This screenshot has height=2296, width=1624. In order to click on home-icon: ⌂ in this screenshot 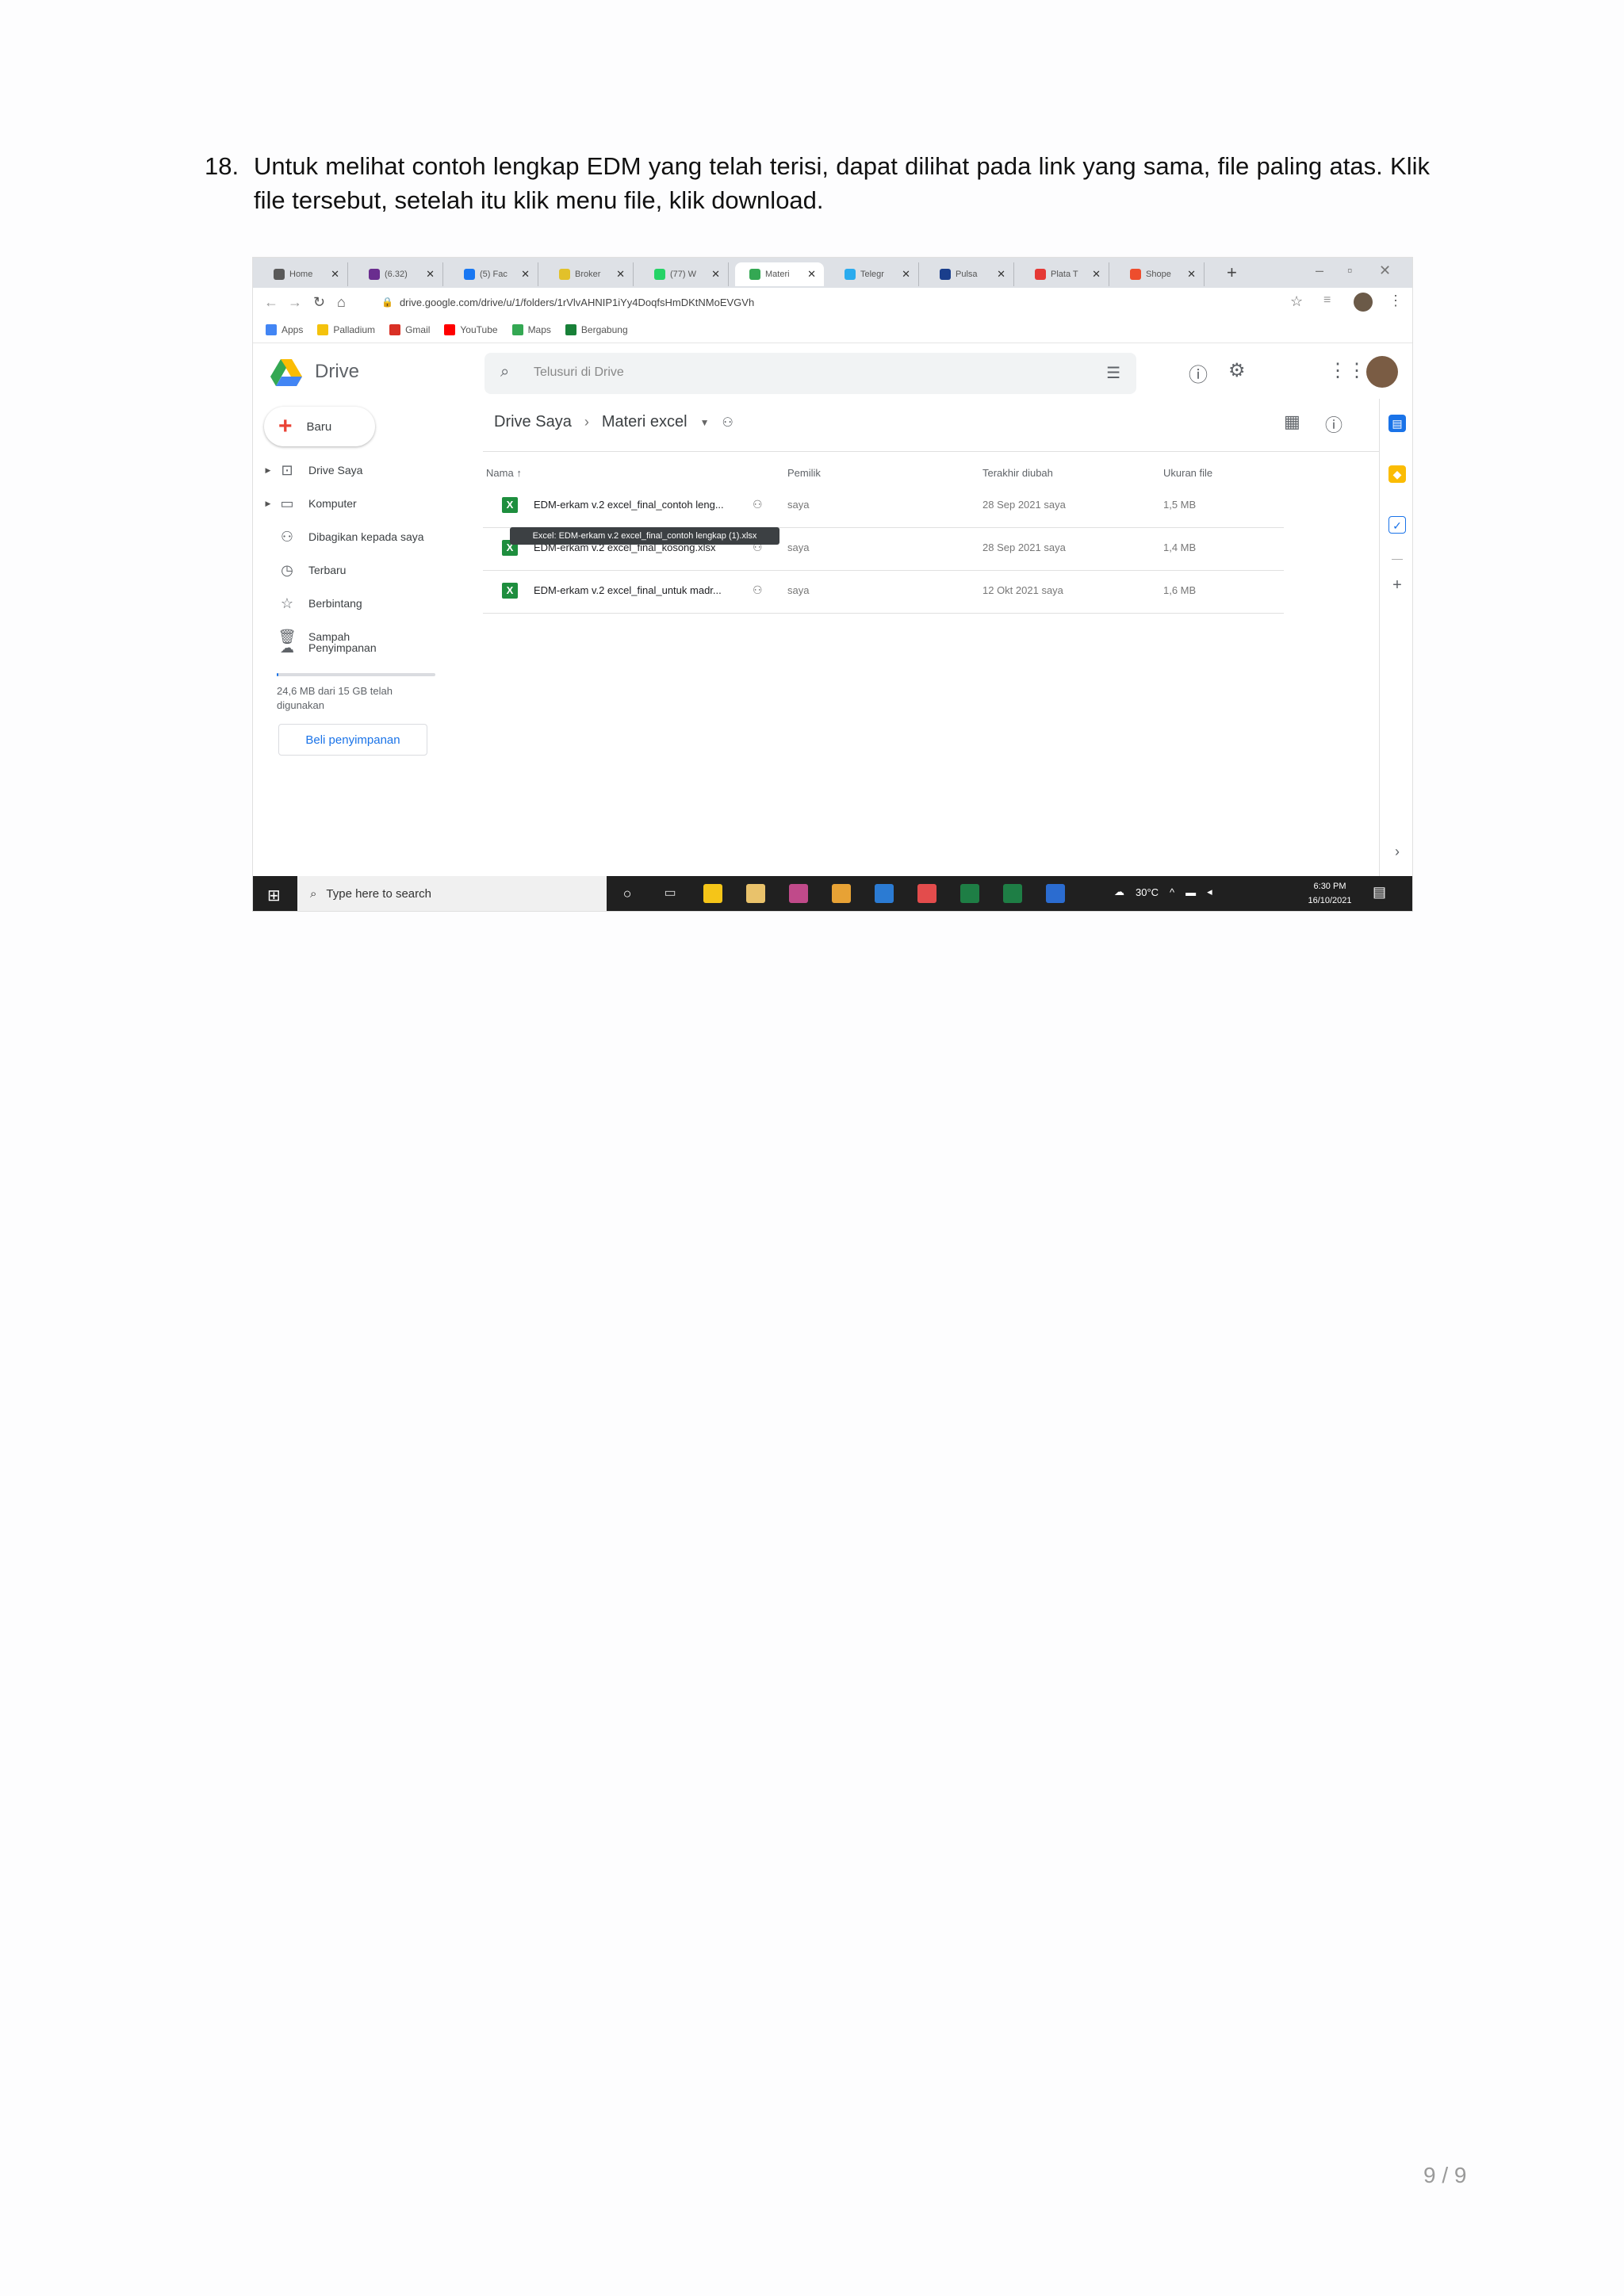, I will do `click(341, 302)`.